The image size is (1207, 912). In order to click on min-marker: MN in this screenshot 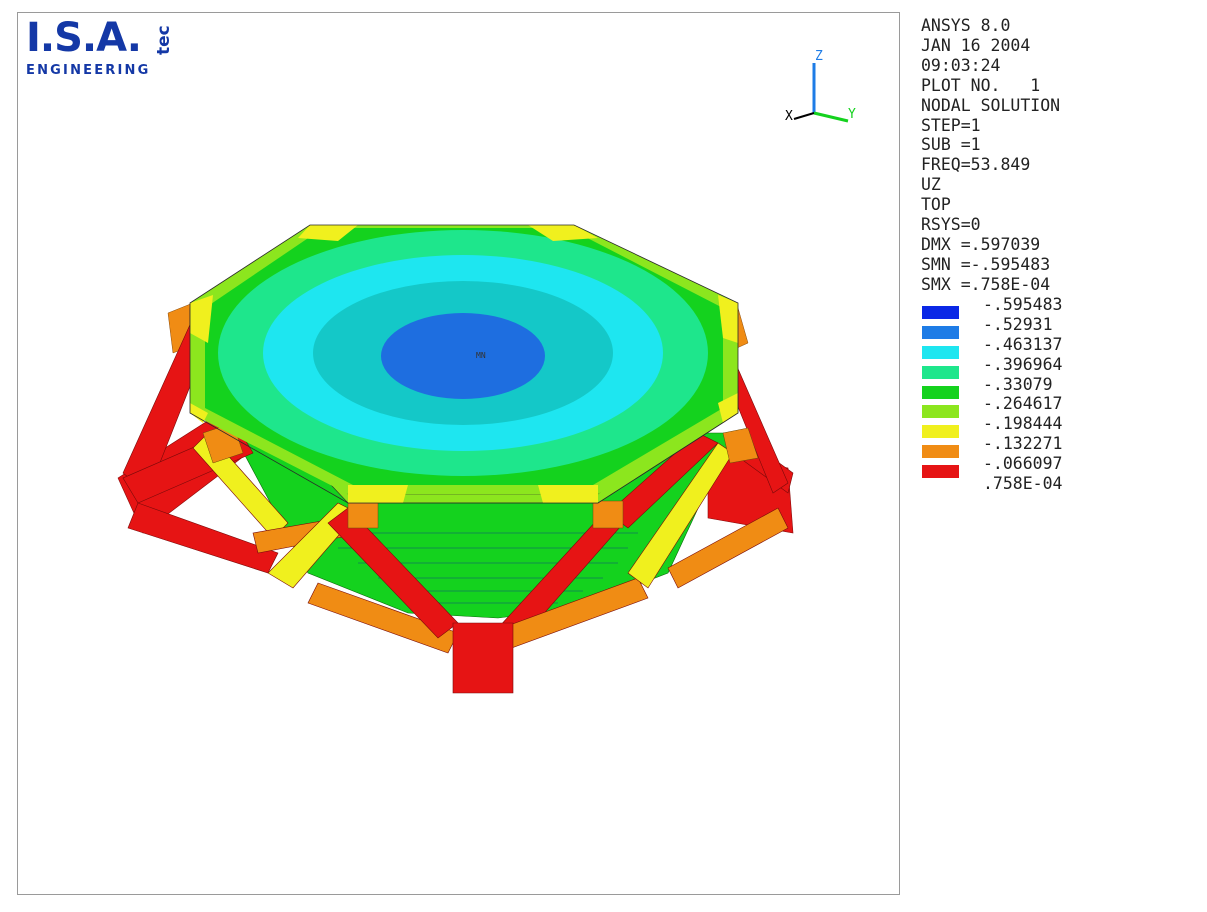, I will do `click(481, 355)`.